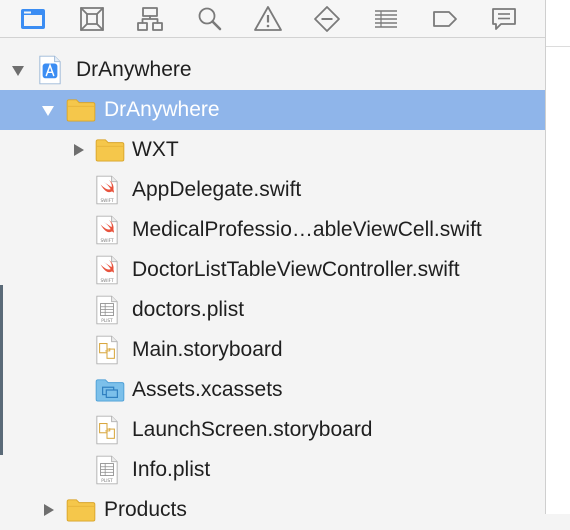 This screenshot has height=530, width=570. I want to click on breakpoint-navigator-button, so click(444, 18).